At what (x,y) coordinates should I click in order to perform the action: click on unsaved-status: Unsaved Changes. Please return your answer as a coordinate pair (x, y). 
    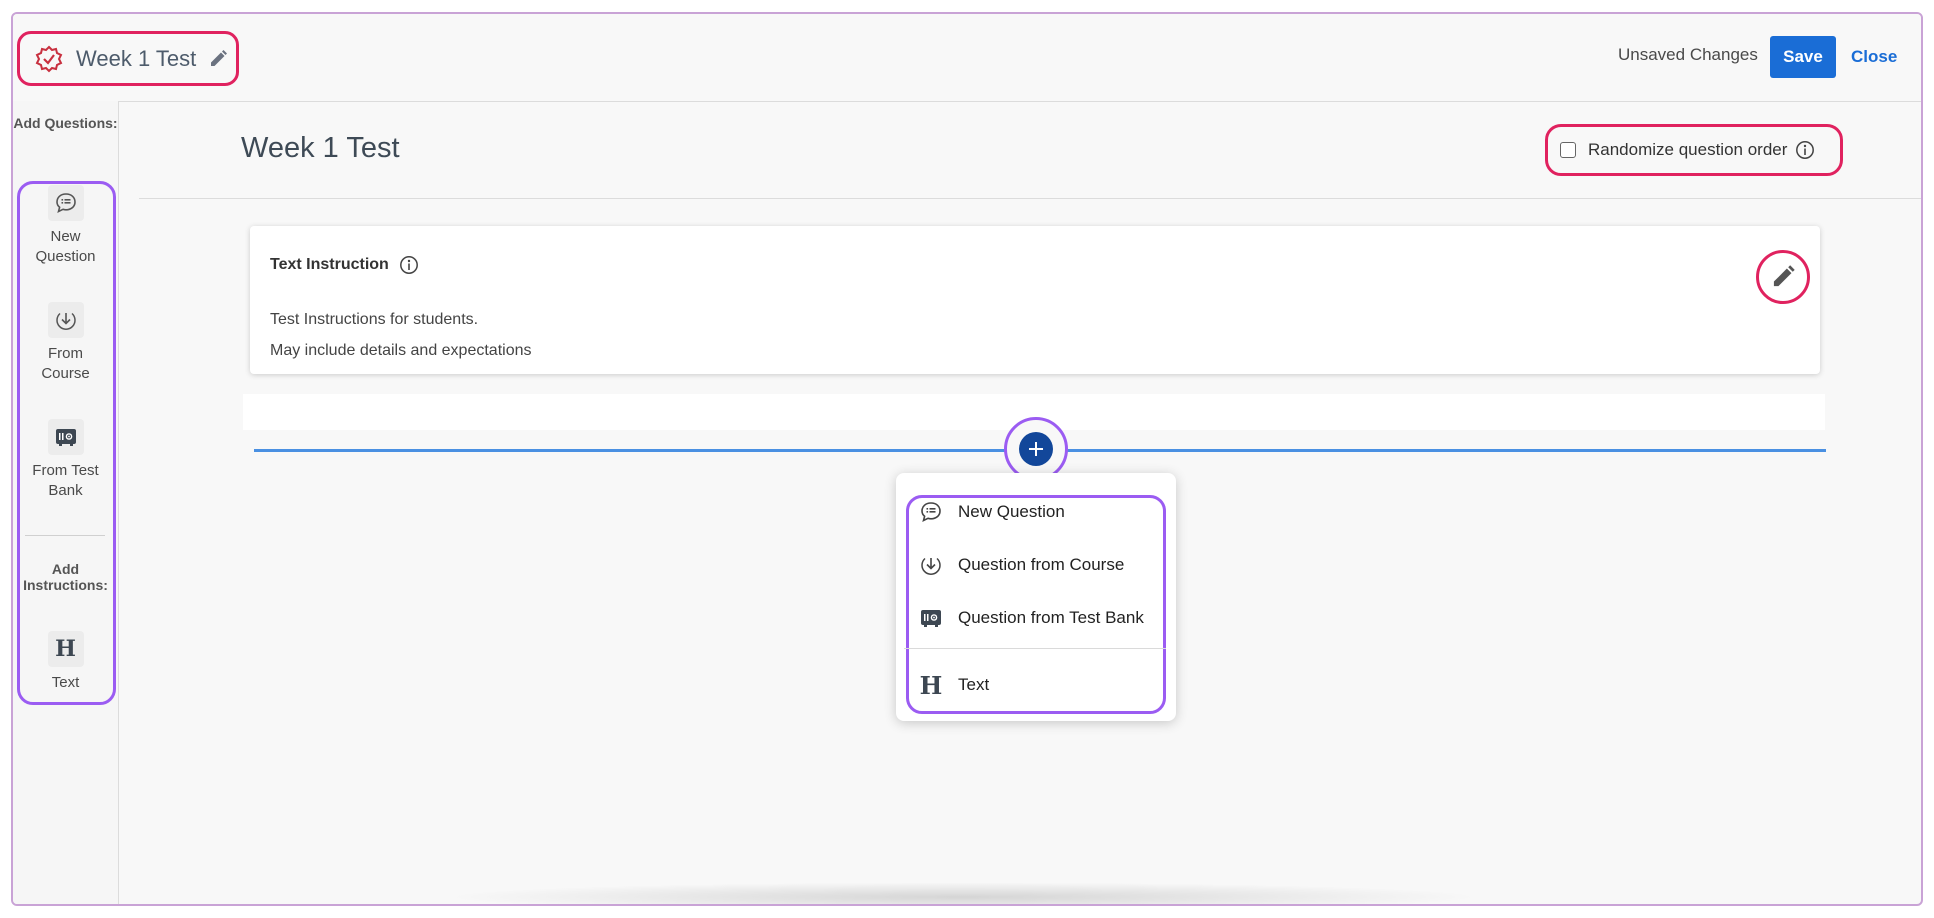
    Looking at the image, I should click on (1688, 54).